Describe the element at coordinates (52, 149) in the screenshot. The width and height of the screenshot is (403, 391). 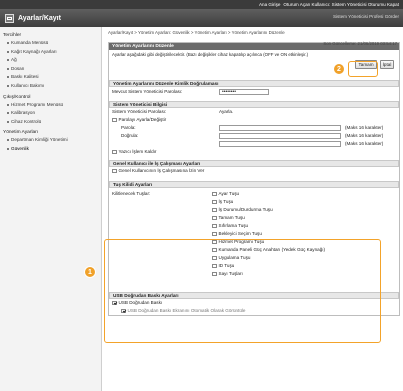
I see `sidebar-item-security: Güvenlik` at that location.